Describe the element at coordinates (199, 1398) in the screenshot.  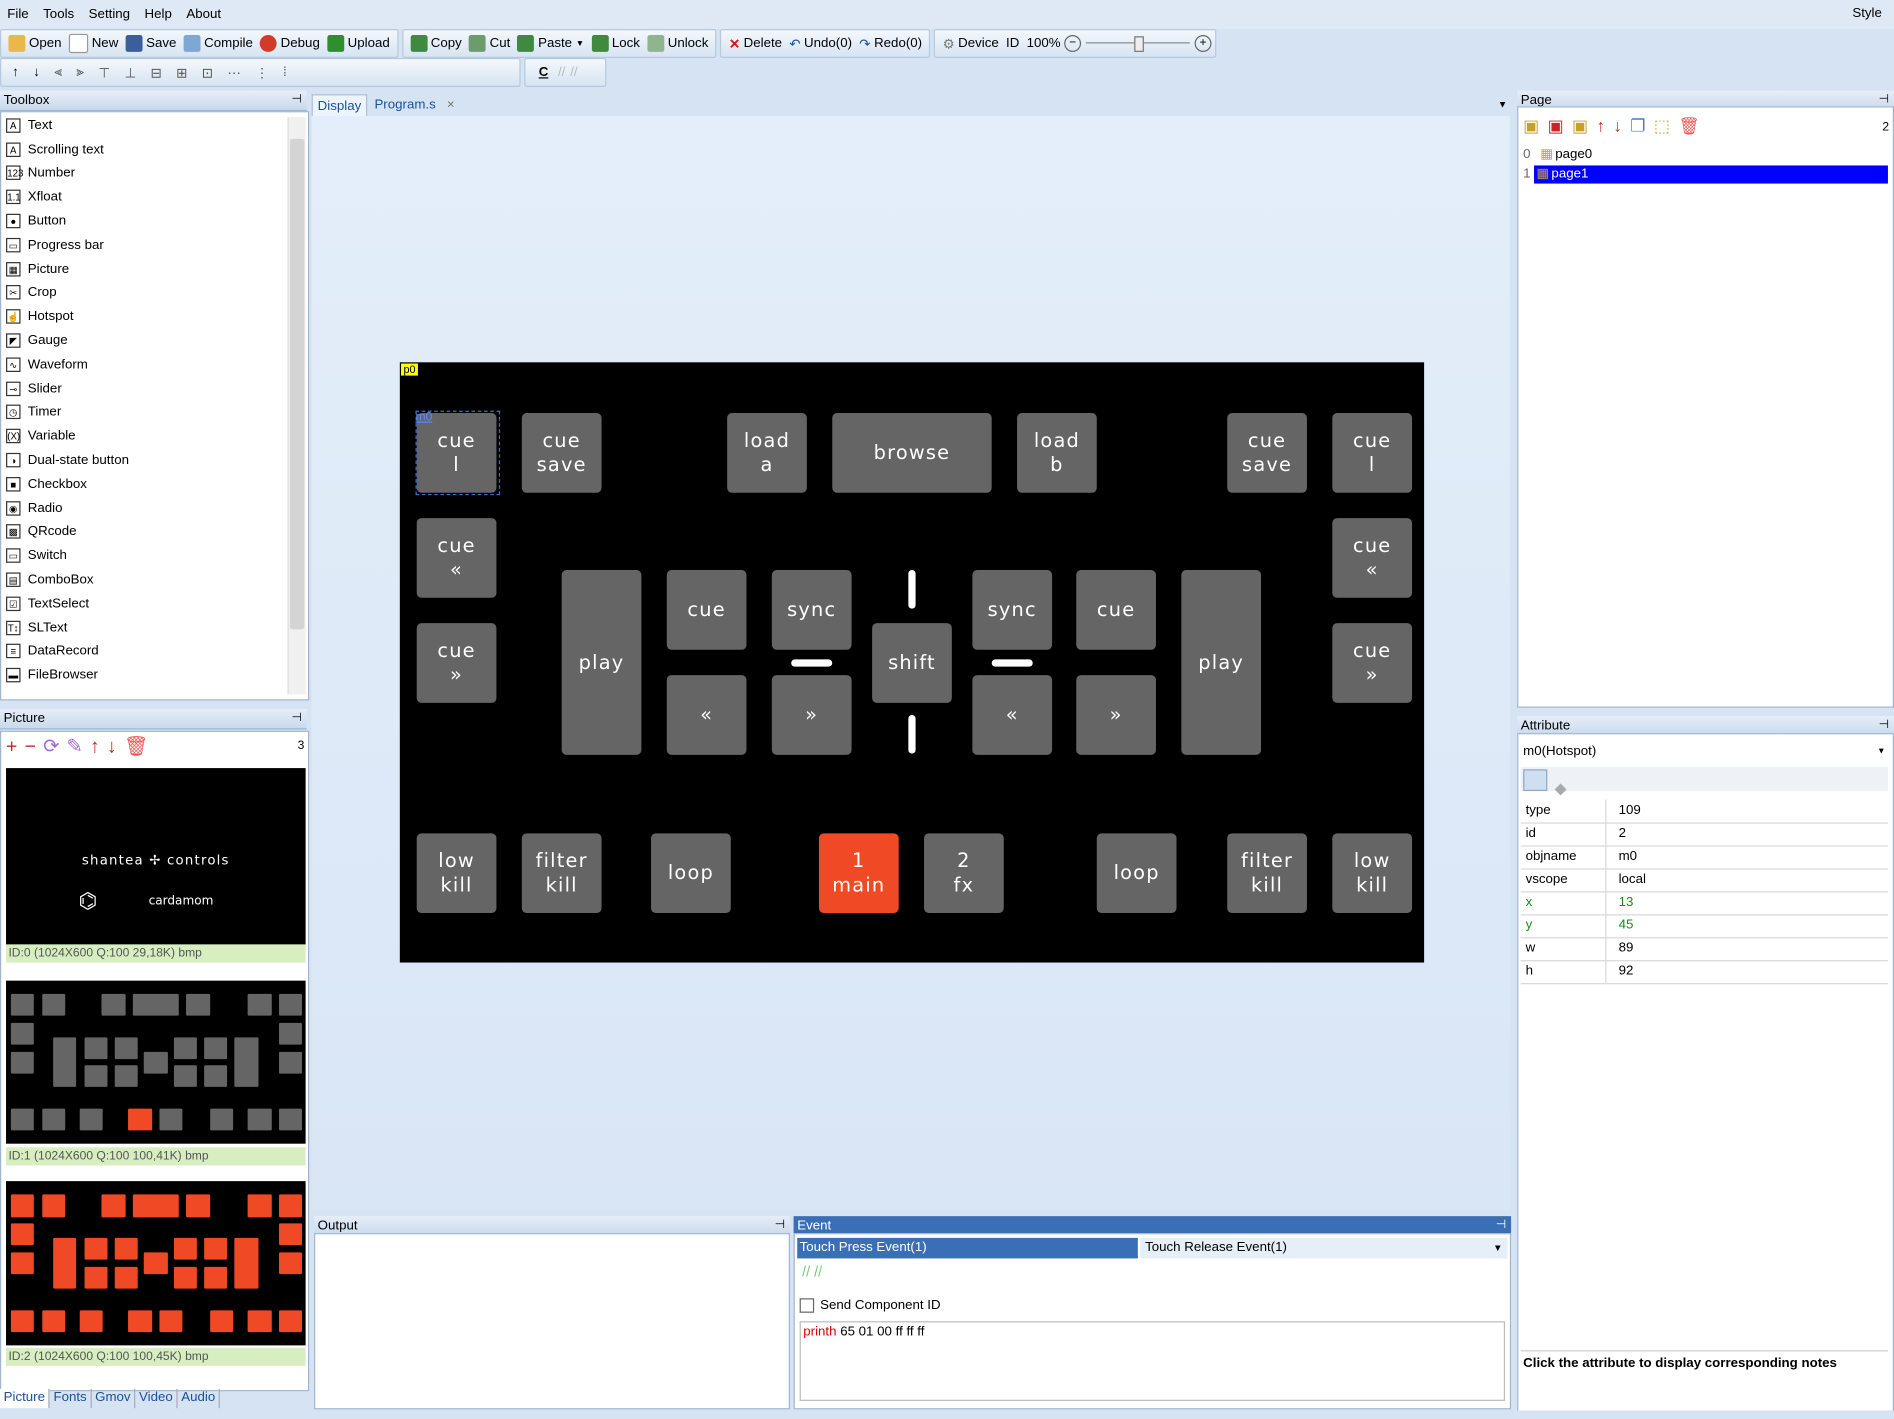
I see `tab-audio: Audio` at that location.